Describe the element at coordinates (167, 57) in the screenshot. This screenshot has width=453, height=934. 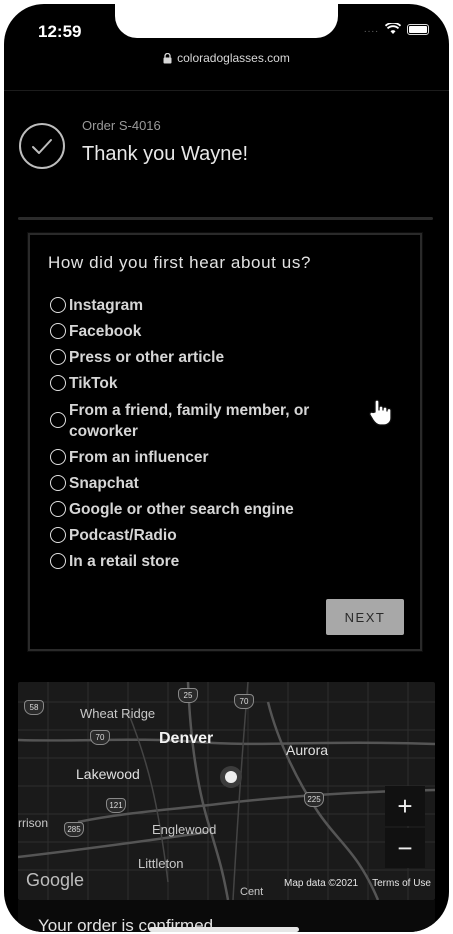
I see `lock-icon` at that location.